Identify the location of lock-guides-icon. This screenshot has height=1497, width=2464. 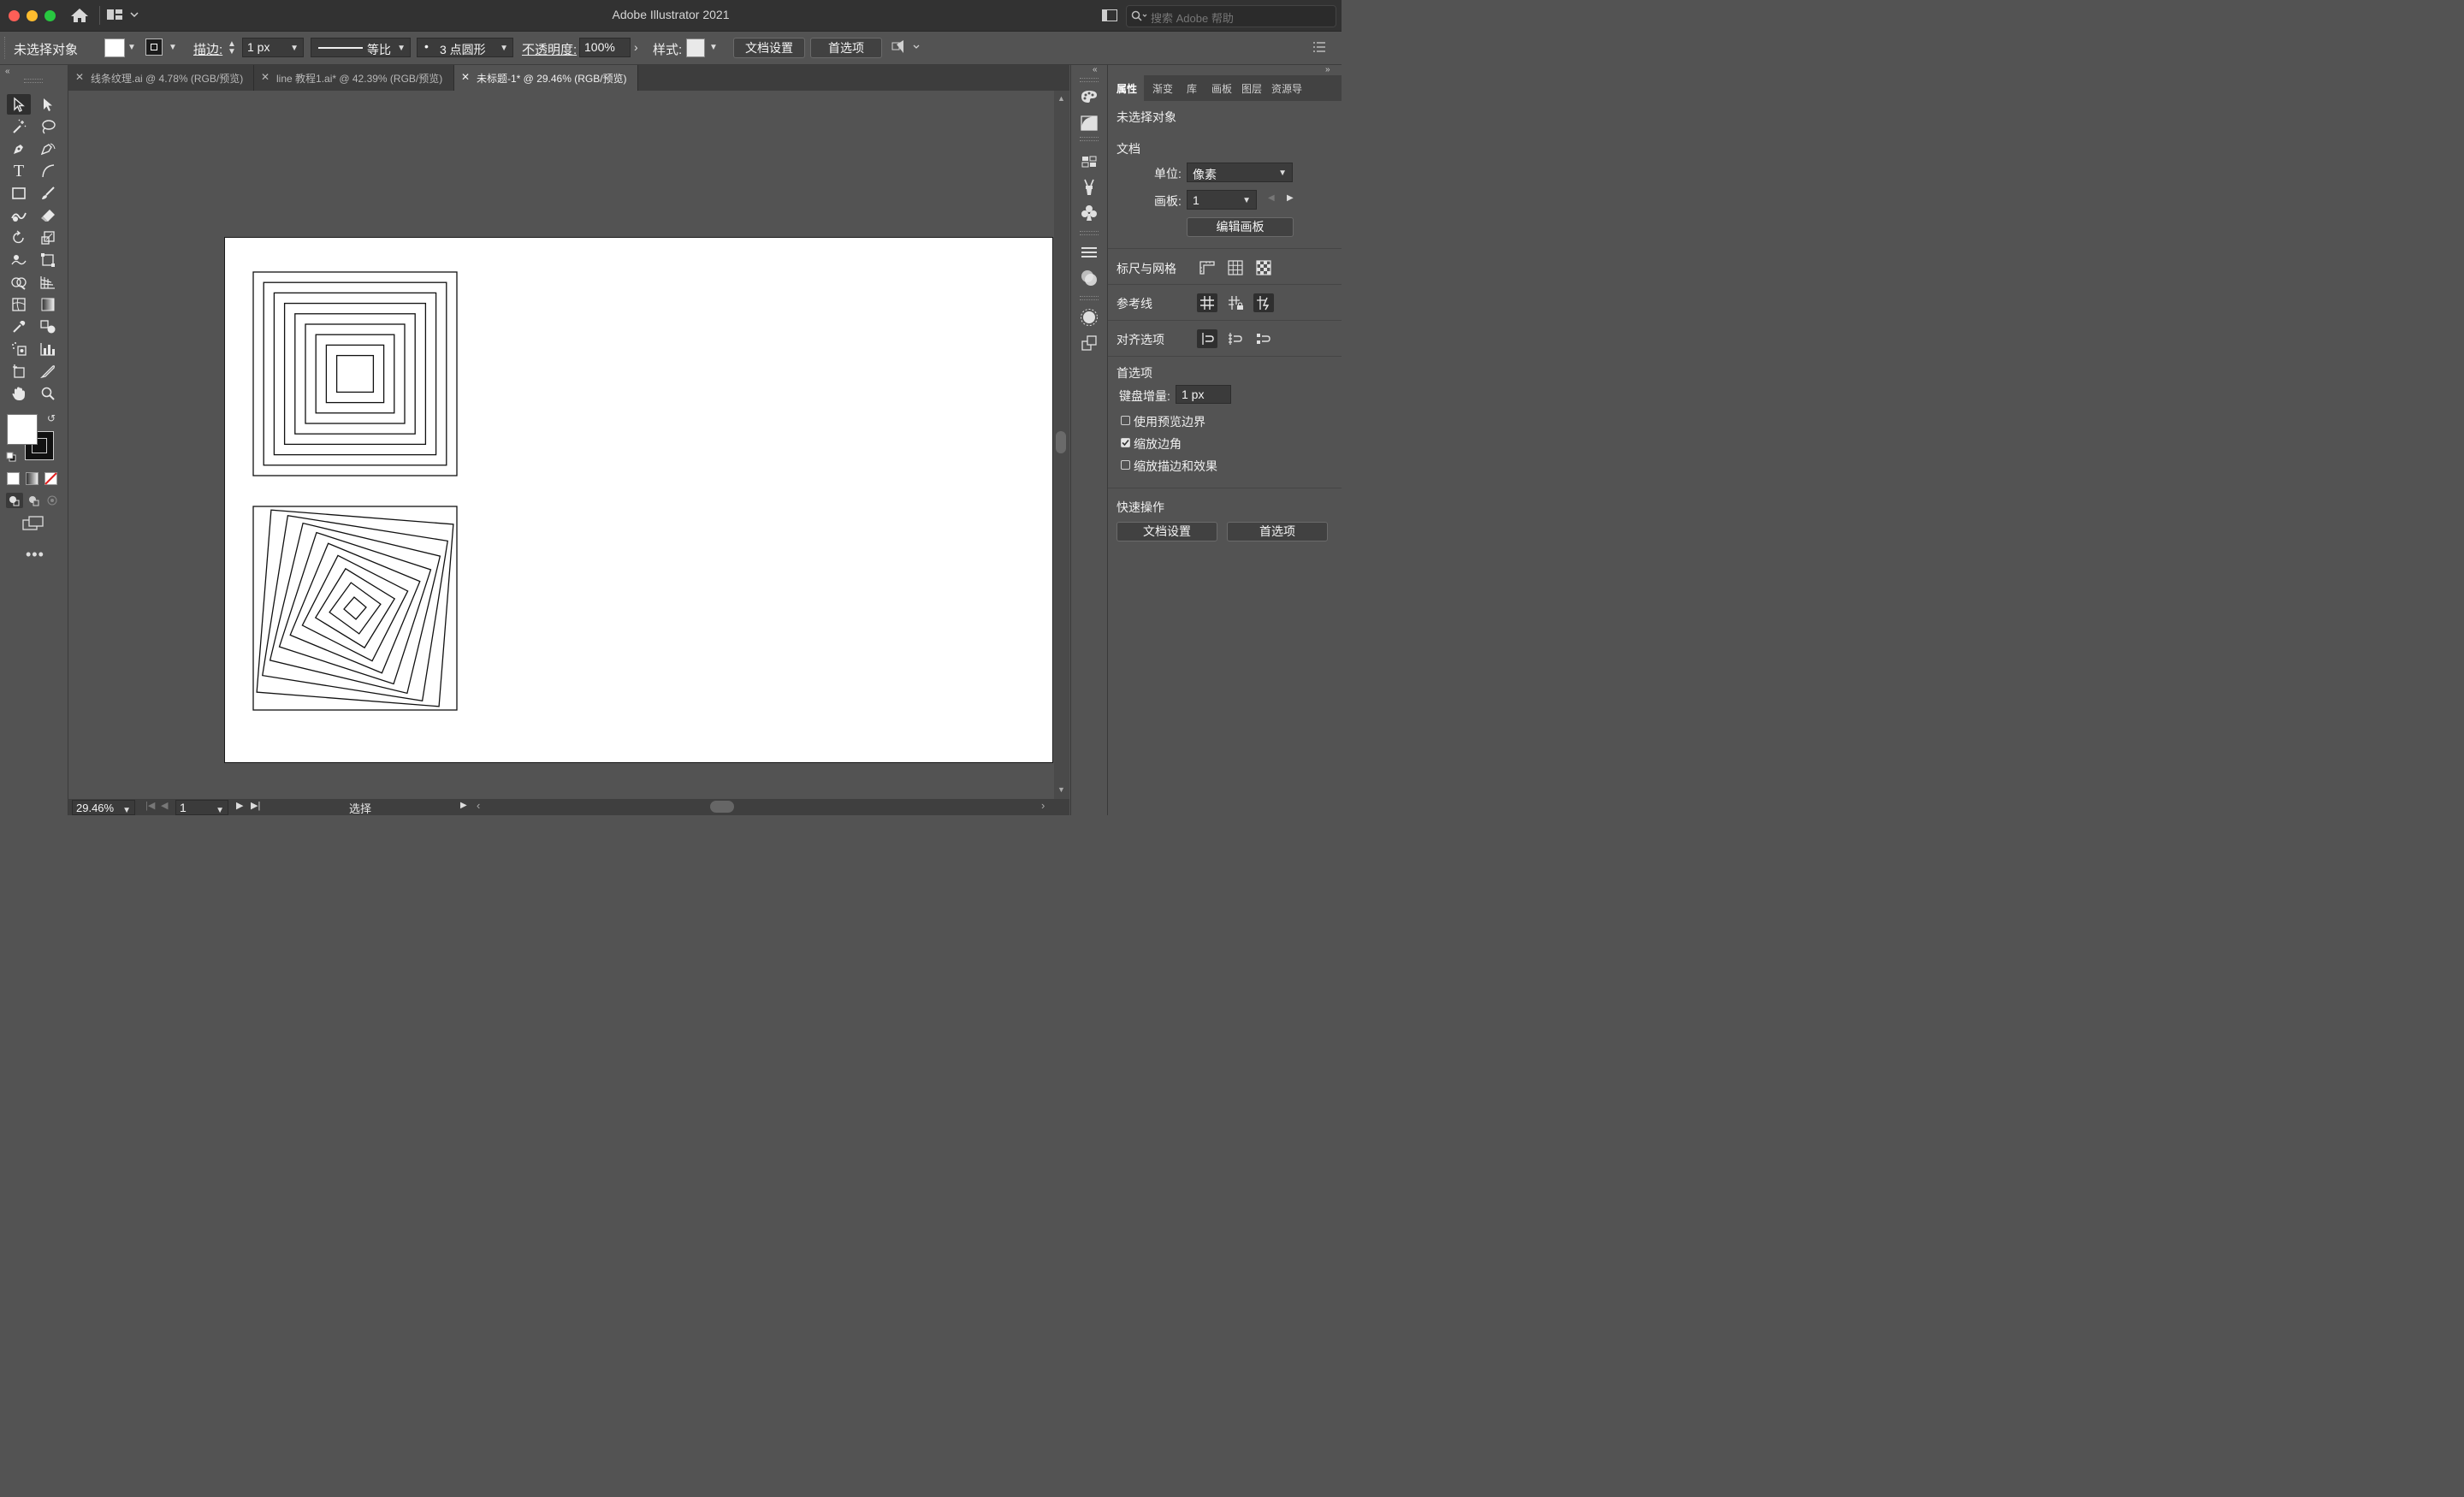
(1235, 302).